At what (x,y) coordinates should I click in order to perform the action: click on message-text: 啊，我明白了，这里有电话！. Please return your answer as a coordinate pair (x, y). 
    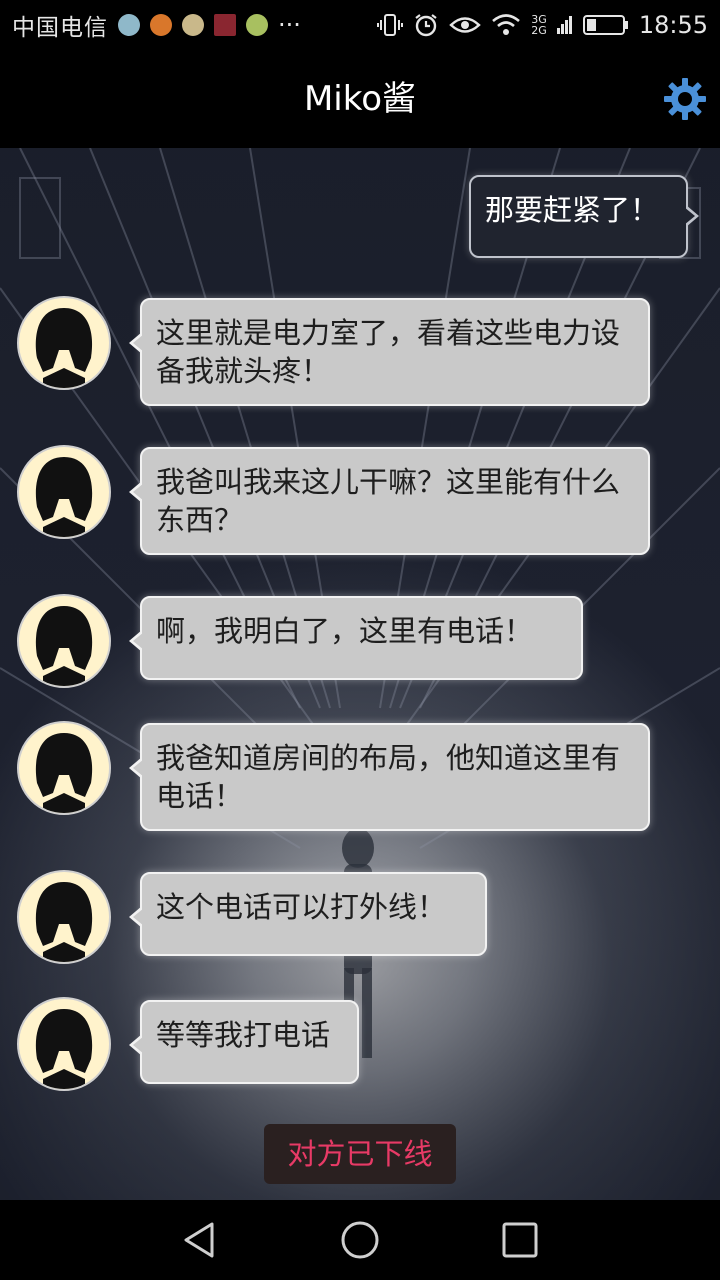
    Looking at the image, I should click on (345, 631).